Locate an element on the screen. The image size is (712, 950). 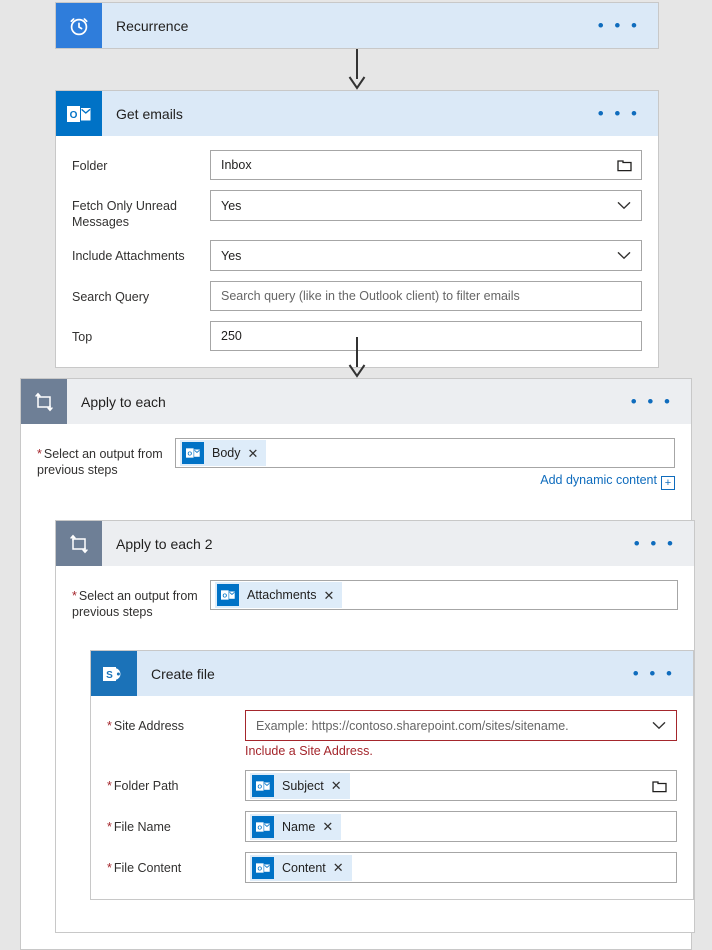
field-label-site-address: * Site Address is located at coordinates (176, 722).